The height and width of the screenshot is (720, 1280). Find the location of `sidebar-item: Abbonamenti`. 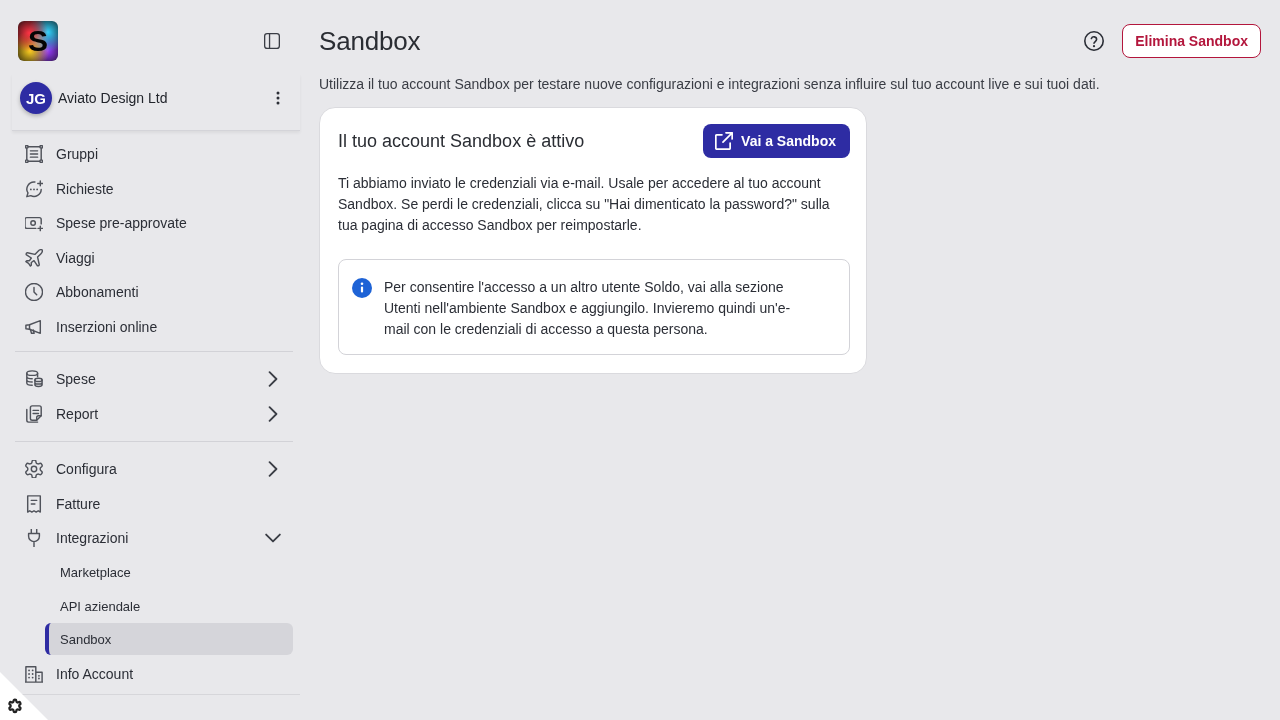

sidebar-item: Abbonamenti is located at coordinates (154, 292).